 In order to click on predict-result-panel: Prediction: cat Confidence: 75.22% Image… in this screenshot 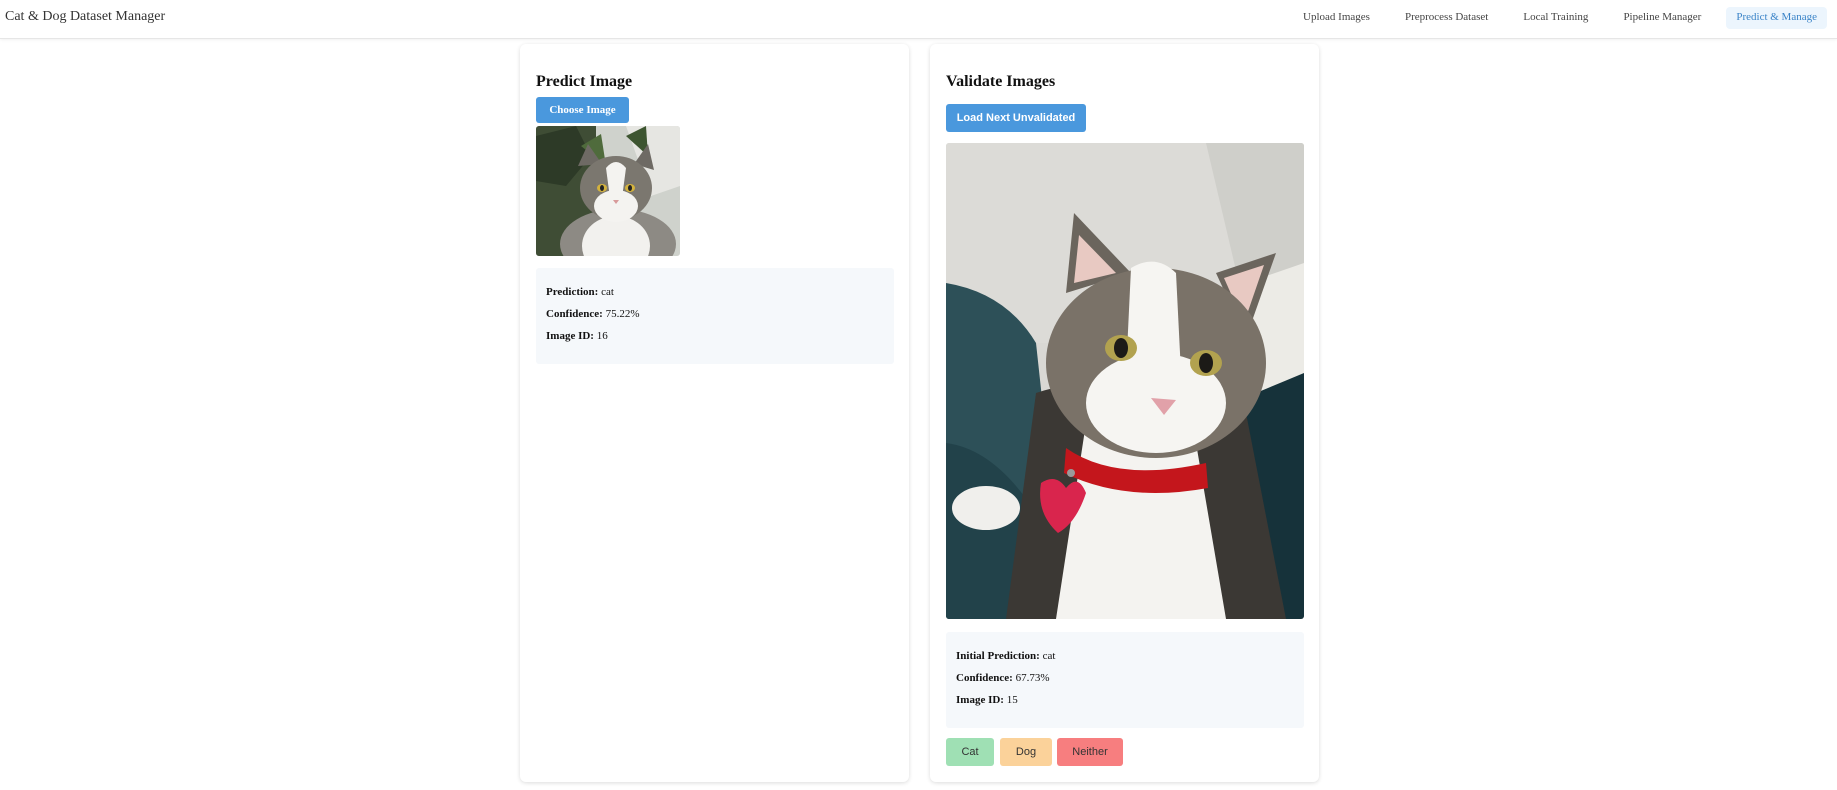, I will do `click(715, 316)`.